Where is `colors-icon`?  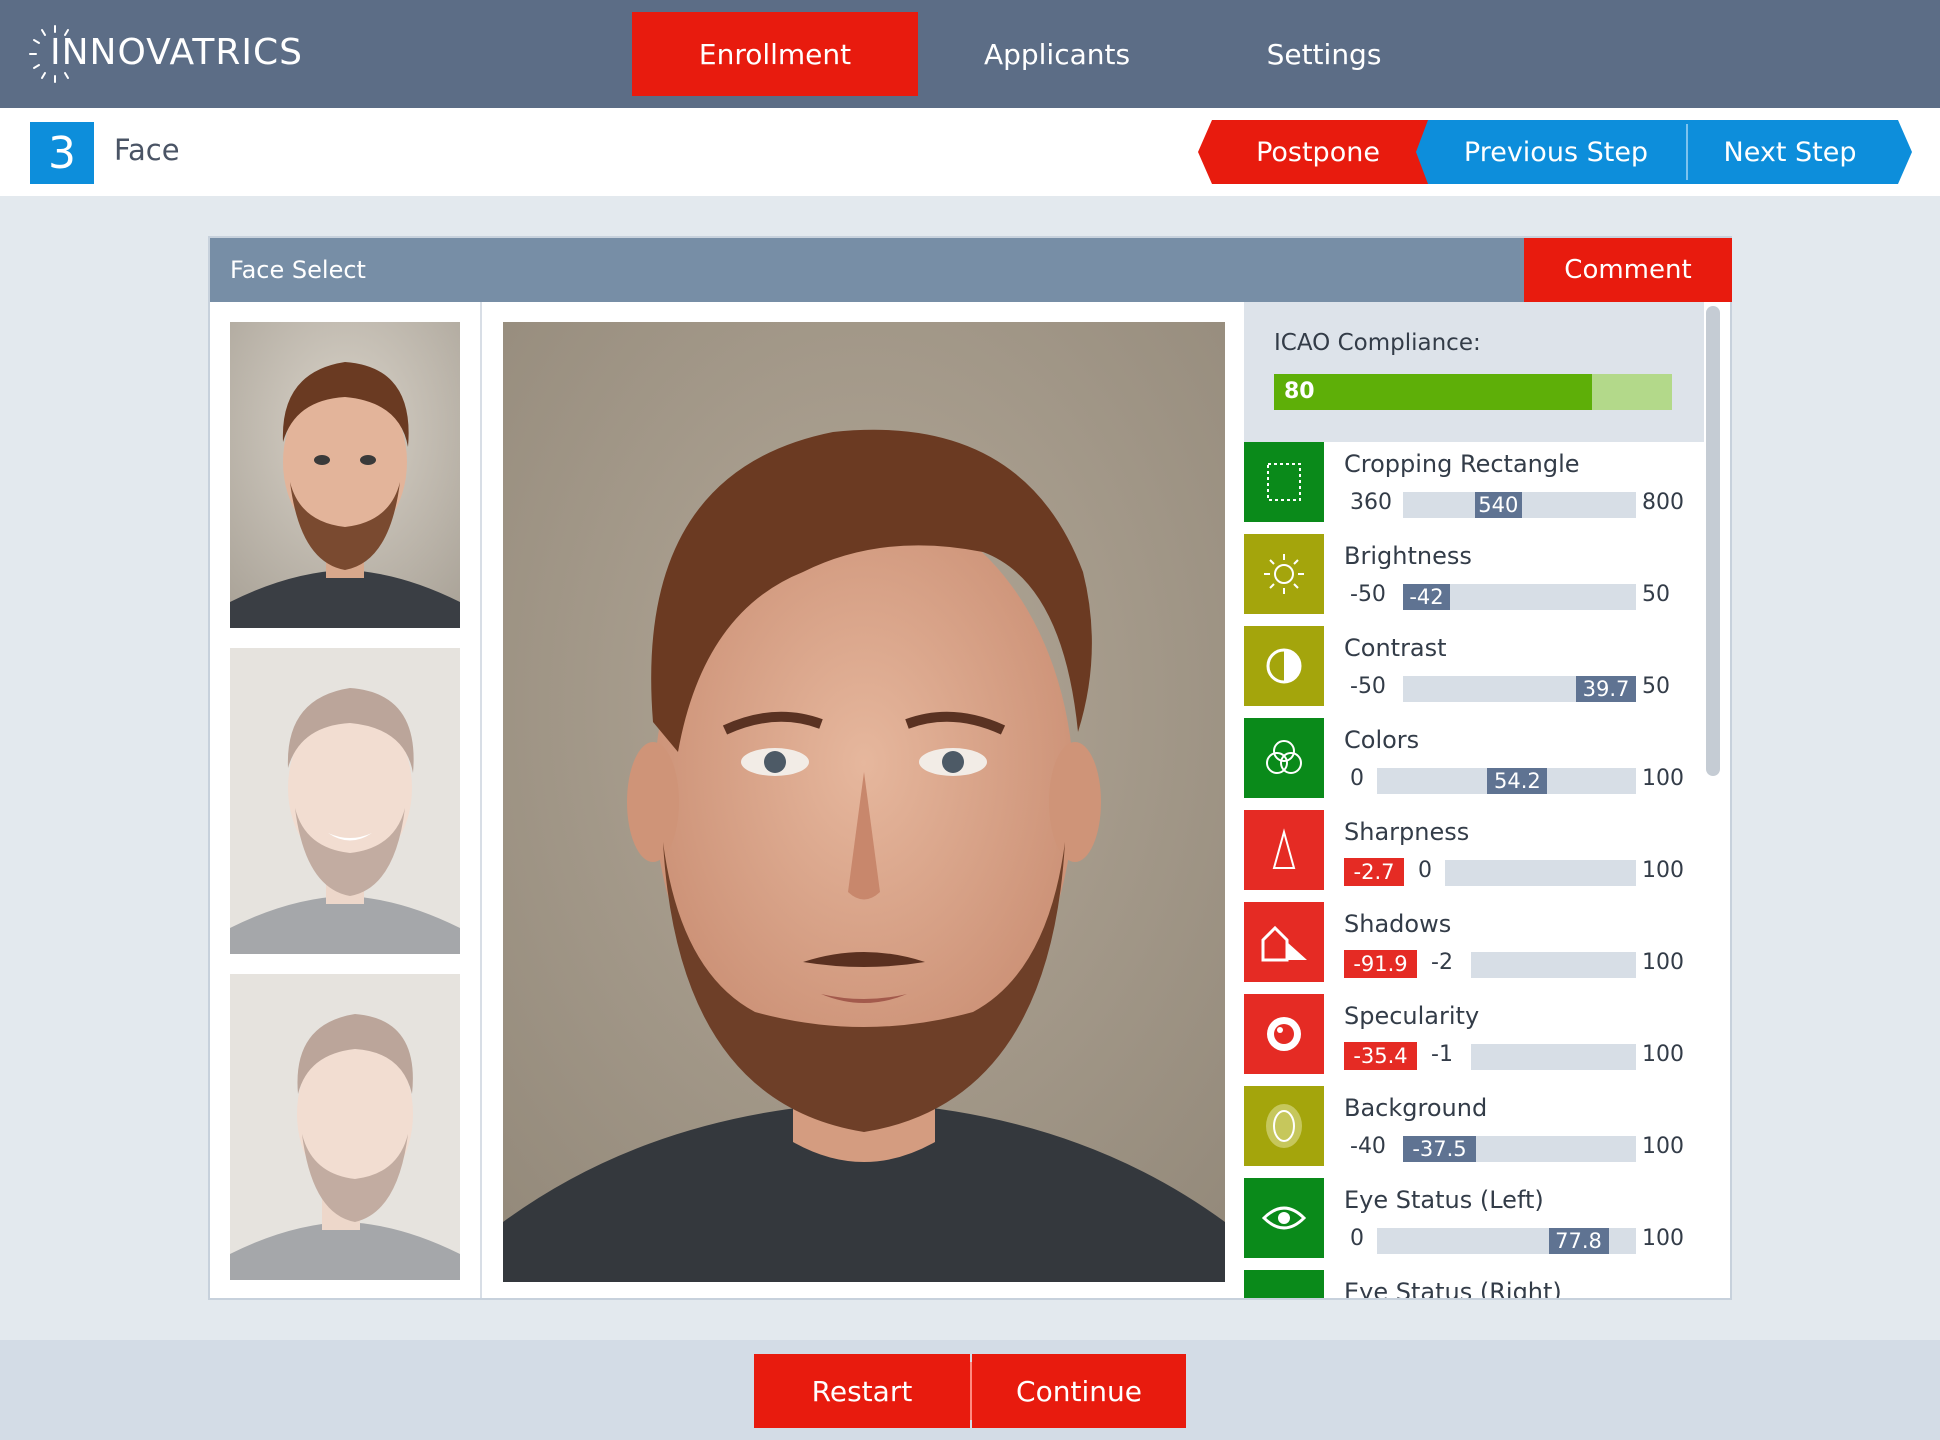 colors-icon is located at coordinates (1284, 758).